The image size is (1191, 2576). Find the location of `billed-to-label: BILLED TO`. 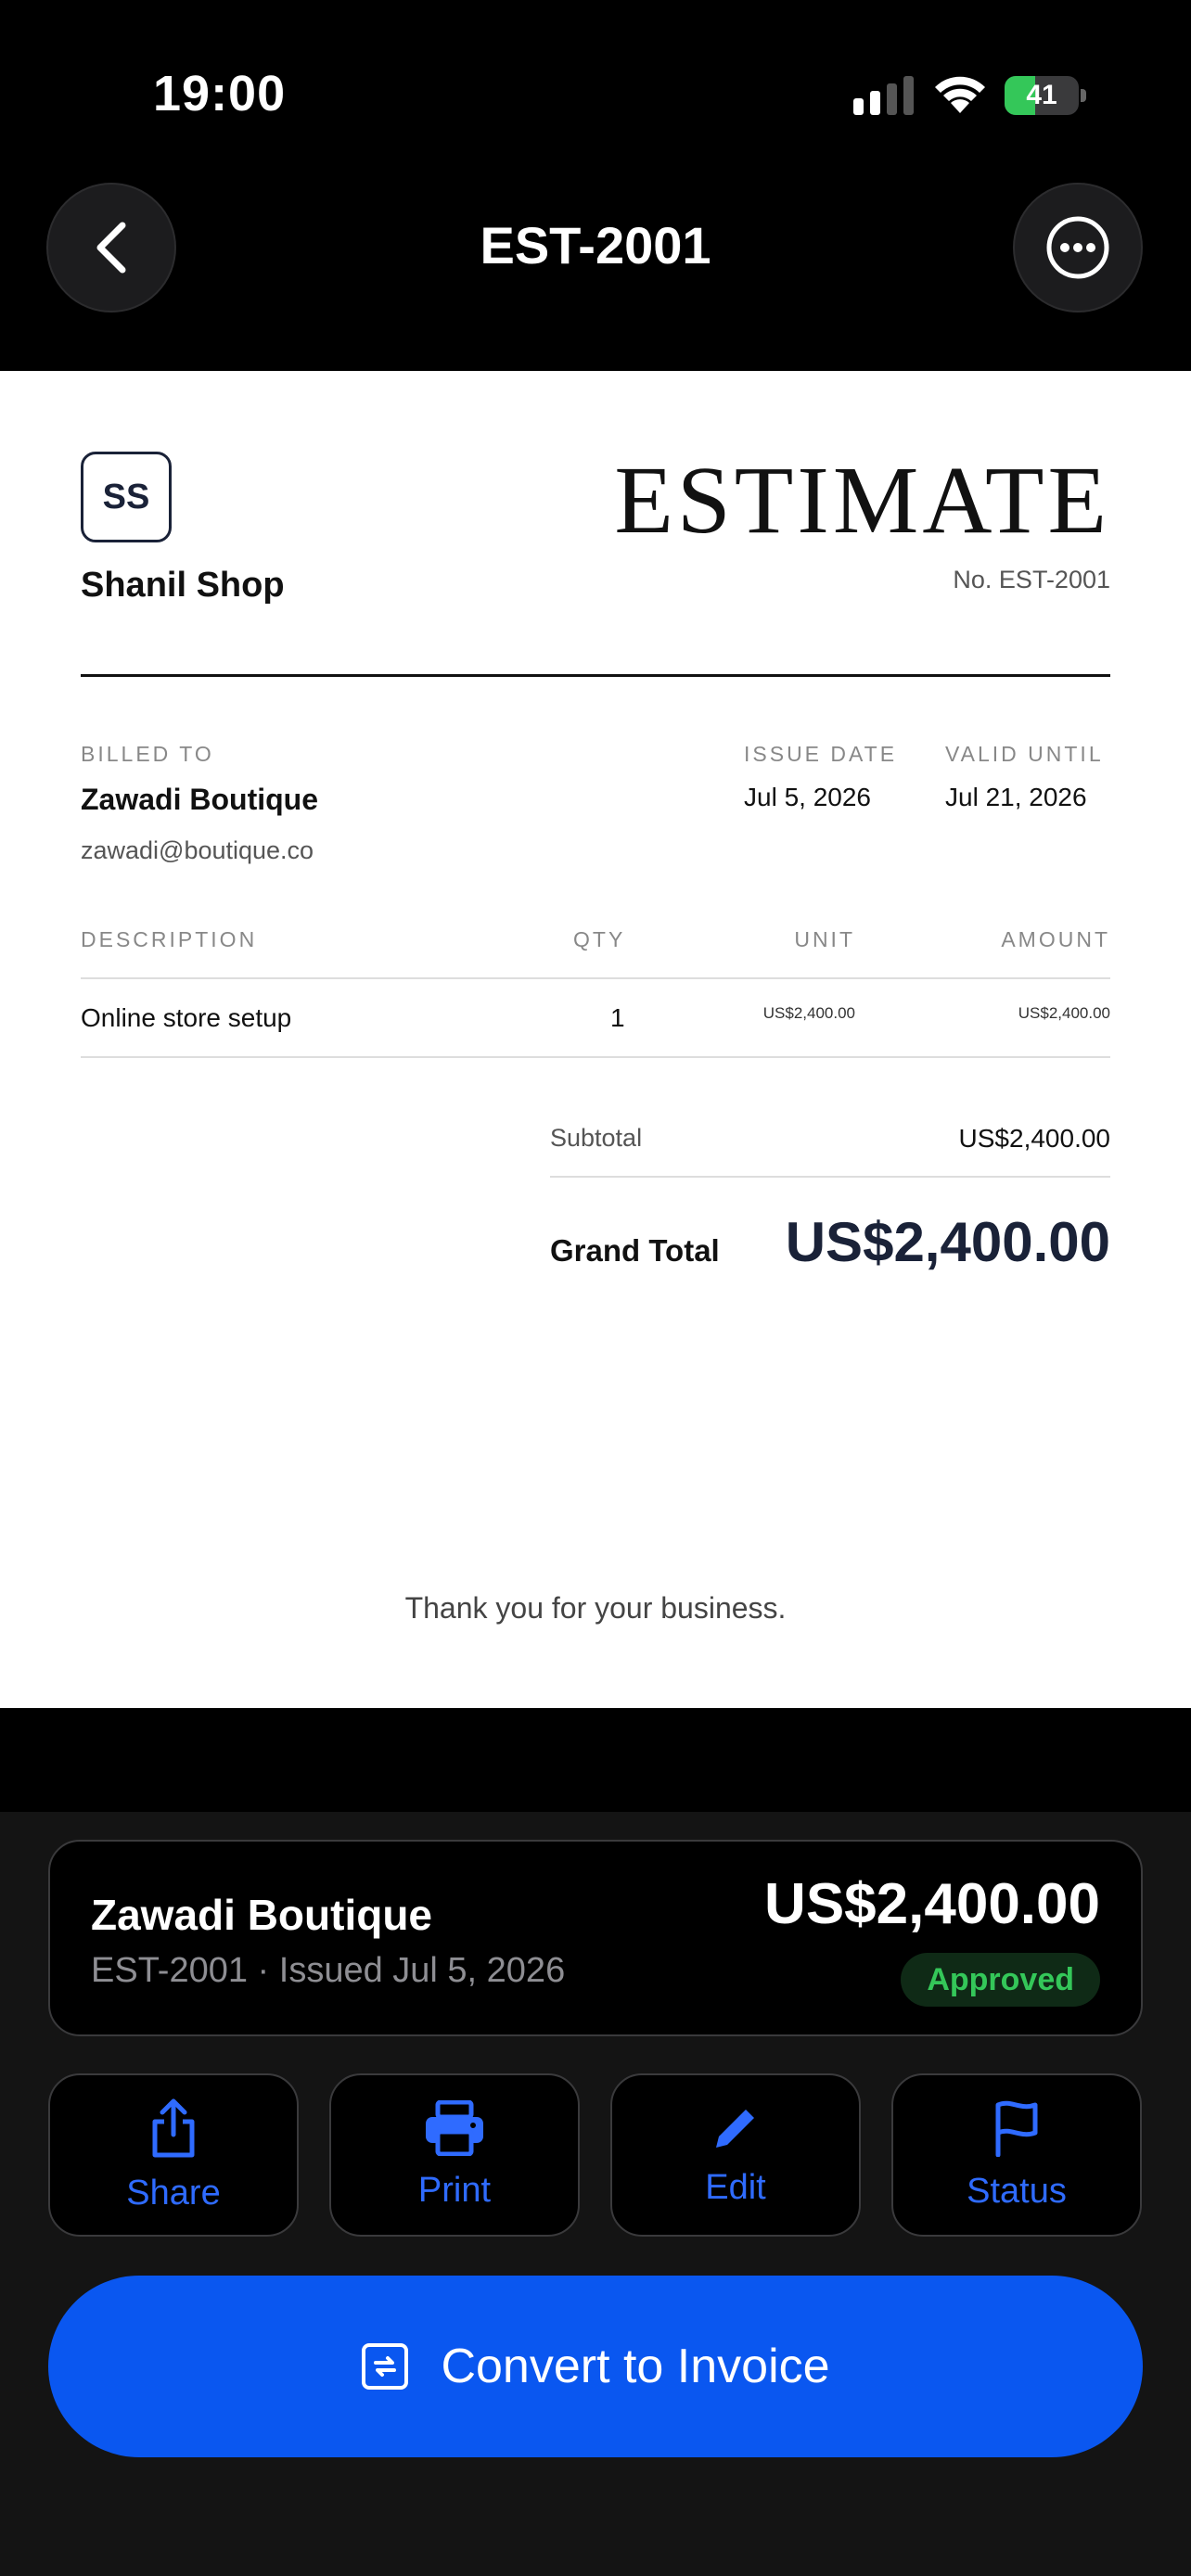

billed-to-label: BILLED TO is located at coordinates (147, 754).